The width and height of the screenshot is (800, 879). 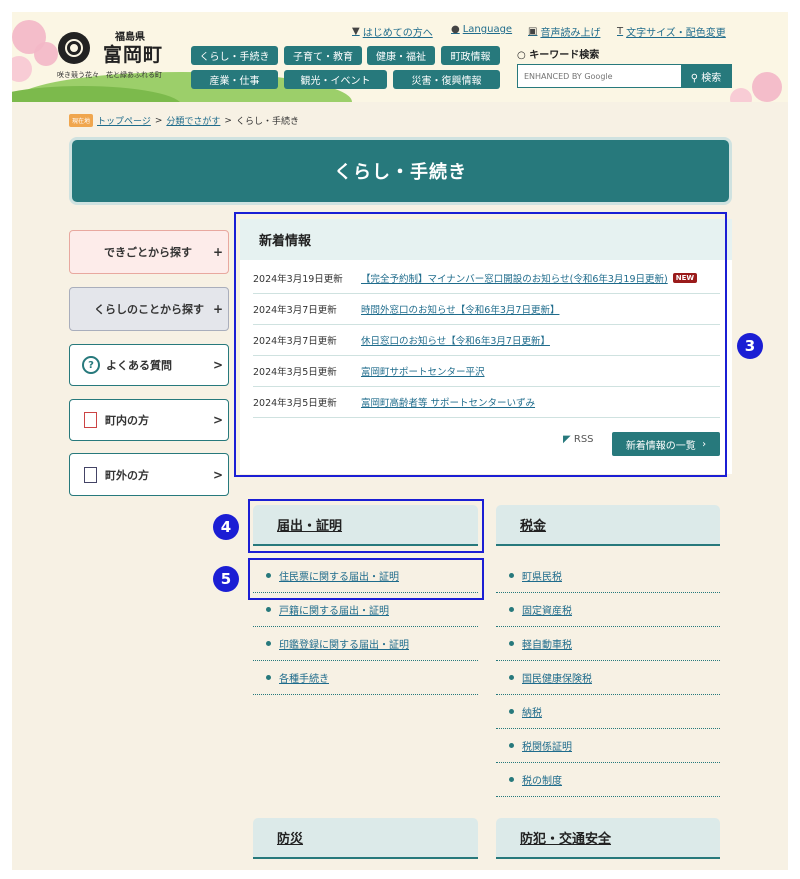 I want to click on category-item: 印鑑登録に関する届出・証明, so click(x=365, y=644).